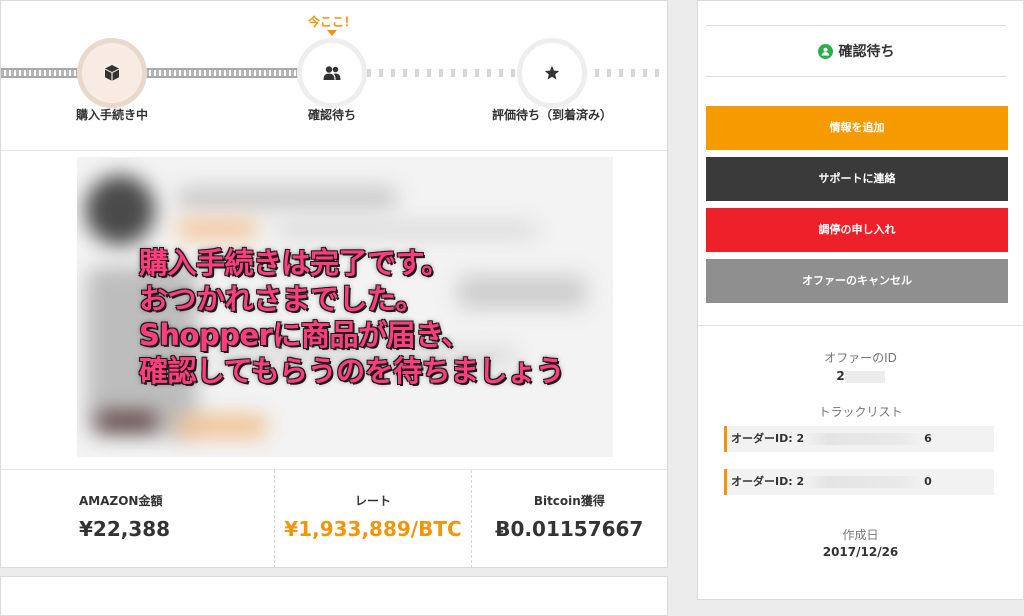 This screenshot has width=1024, height=616. I want to click on current-step-badge: 今ここ！, so click(331, 22).